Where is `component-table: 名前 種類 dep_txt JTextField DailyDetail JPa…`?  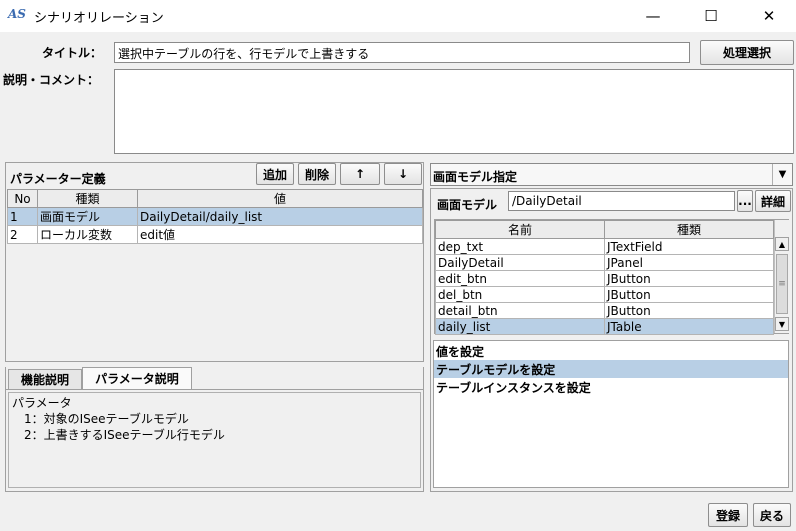
component-table: 名前 種類 dep_txt JTextField DailyDetail JPa… is located at coordinates (604, 277).